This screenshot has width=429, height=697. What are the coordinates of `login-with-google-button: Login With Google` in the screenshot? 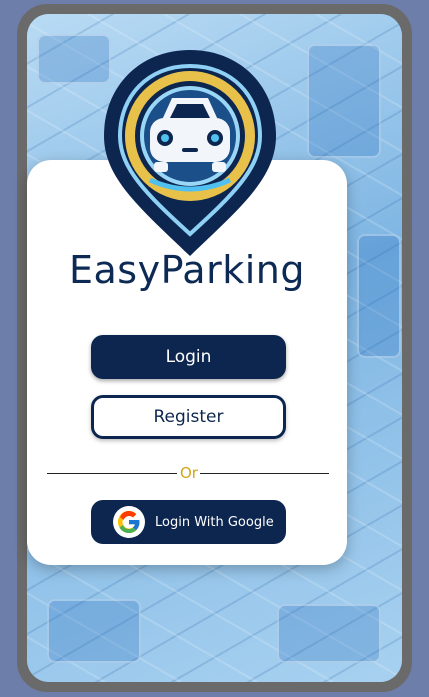 It's located at (188, 522).